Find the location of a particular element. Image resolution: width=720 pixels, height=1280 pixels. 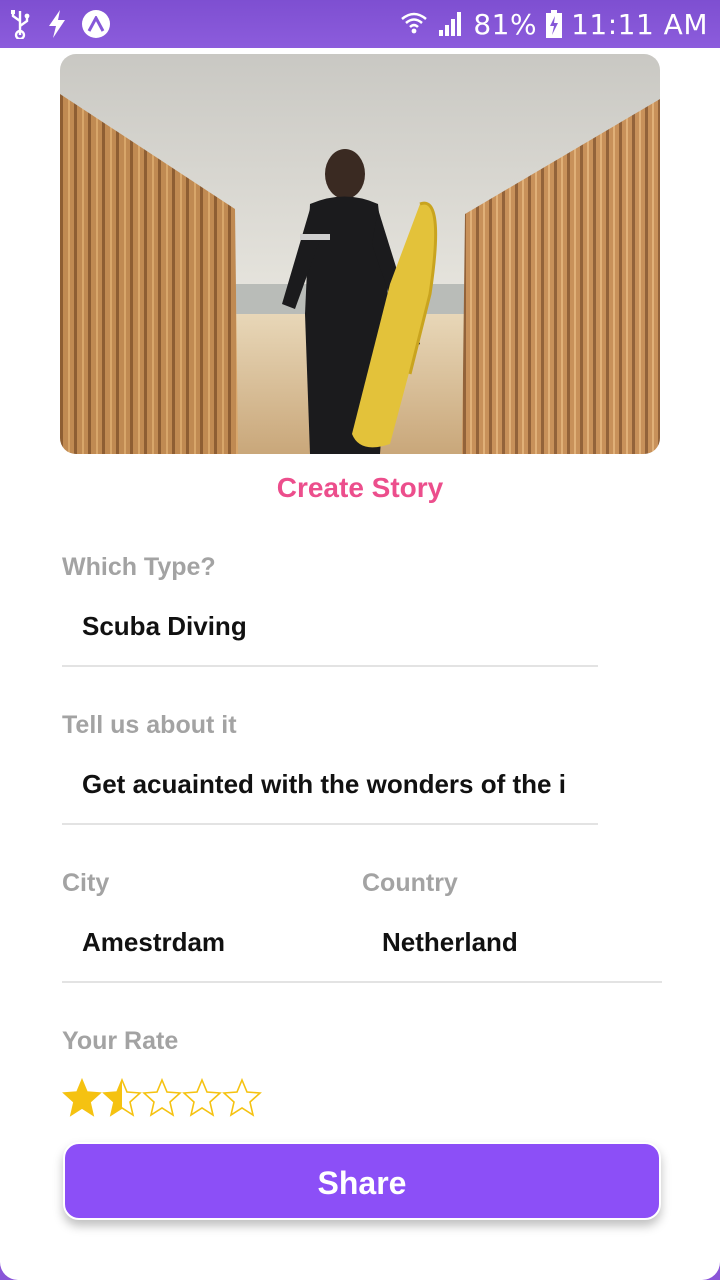

about-input: Get acuainted with the wonders of the i is located at coordinates (340, 784).